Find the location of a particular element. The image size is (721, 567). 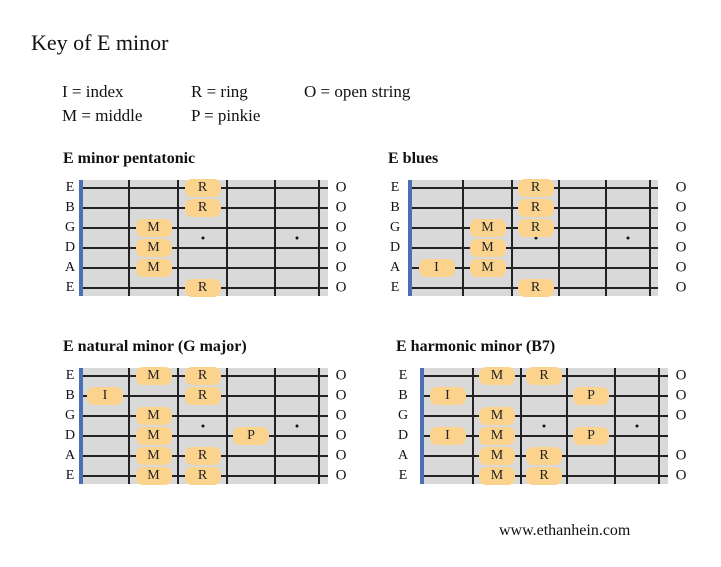

legend-open-string: O = open string is located at coordinates (357, 91).